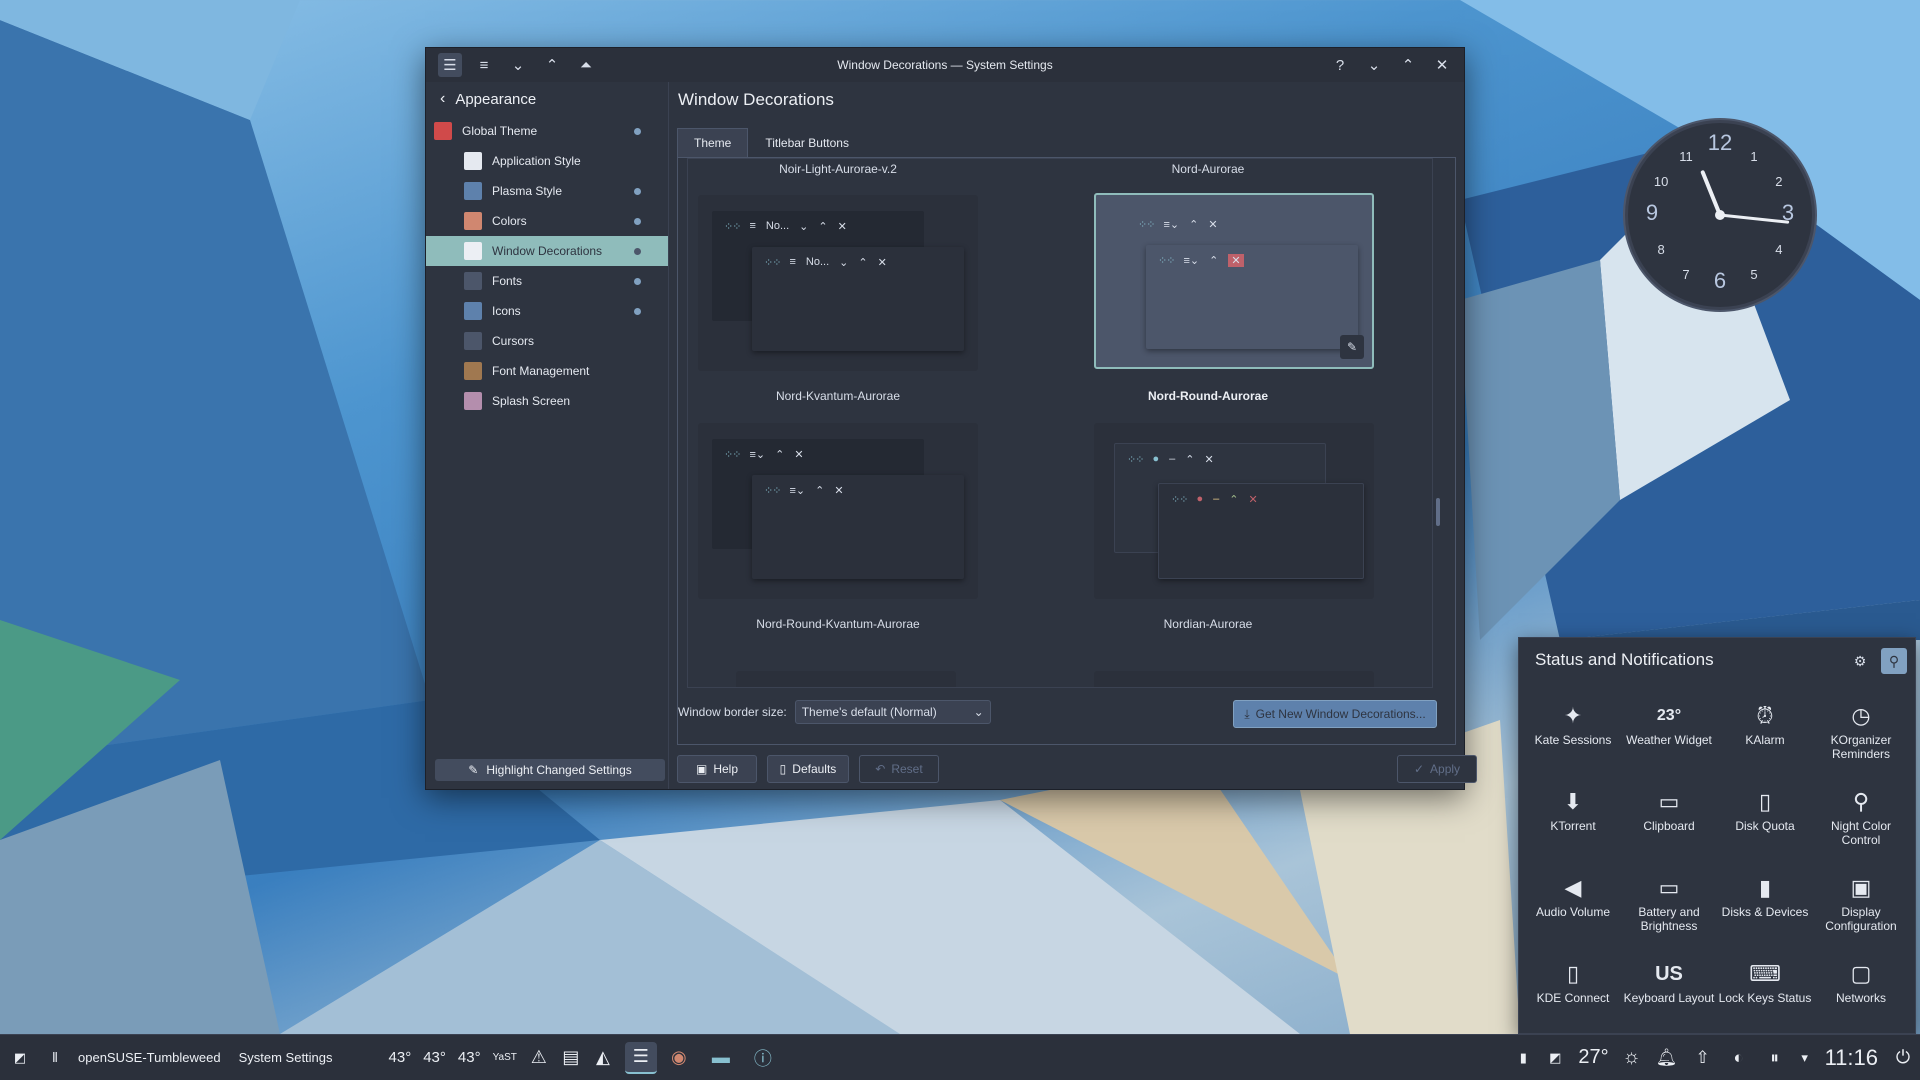 The image size is (1920, 1080). I want to click on sun-icon: ☼, so click(1632, 1057).